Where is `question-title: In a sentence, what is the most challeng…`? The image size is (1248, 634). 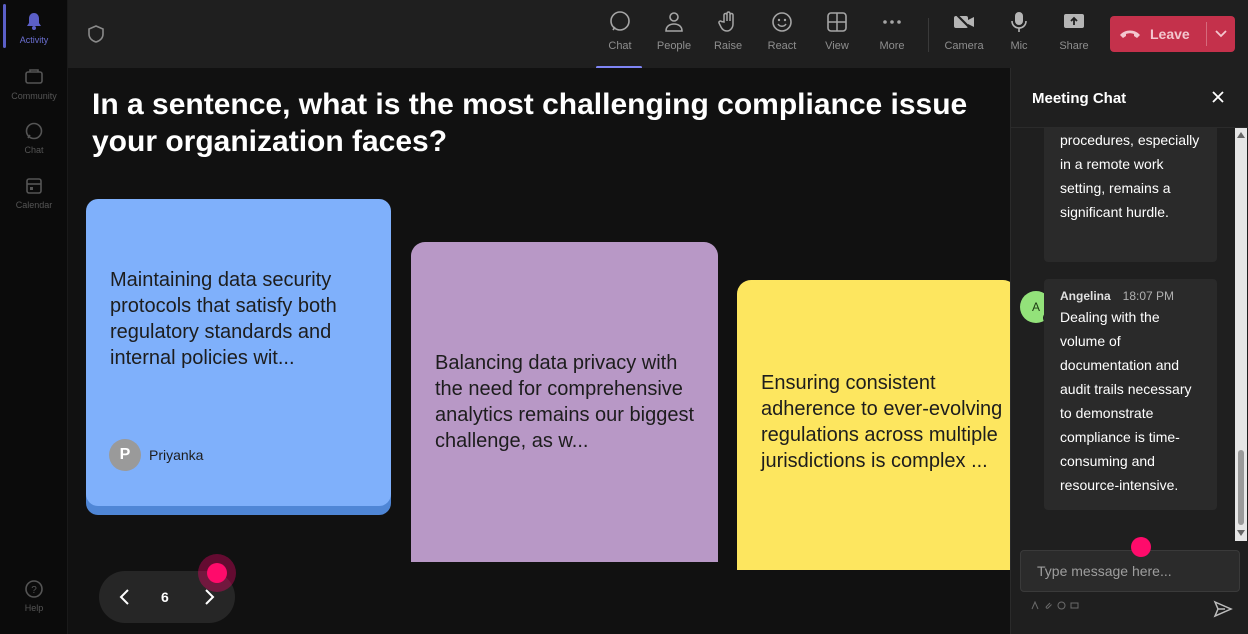
question-title: In a sentence, what is the most challeng… is located at coordinates (530, 123).